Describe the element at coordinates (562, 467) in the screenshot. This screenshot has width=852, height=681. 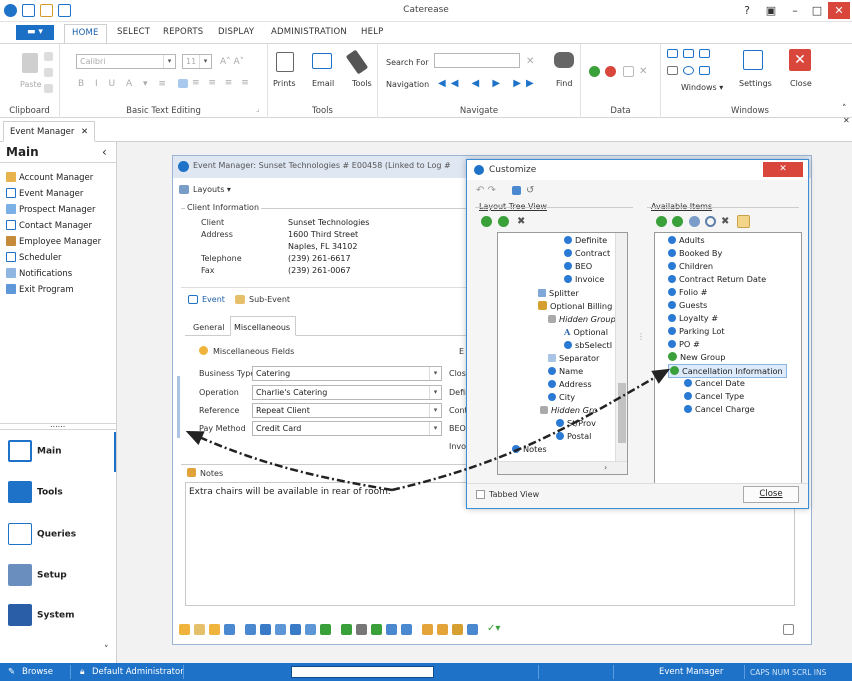
I see `tree-hscrollbar: ›` at that location.